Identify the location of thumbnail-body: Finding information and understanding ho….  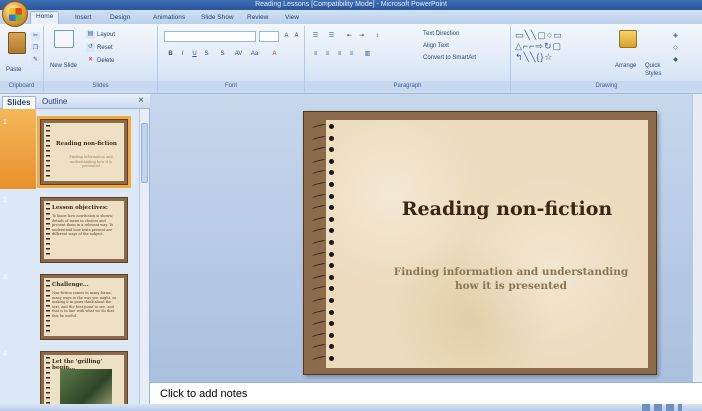
(91, 161).